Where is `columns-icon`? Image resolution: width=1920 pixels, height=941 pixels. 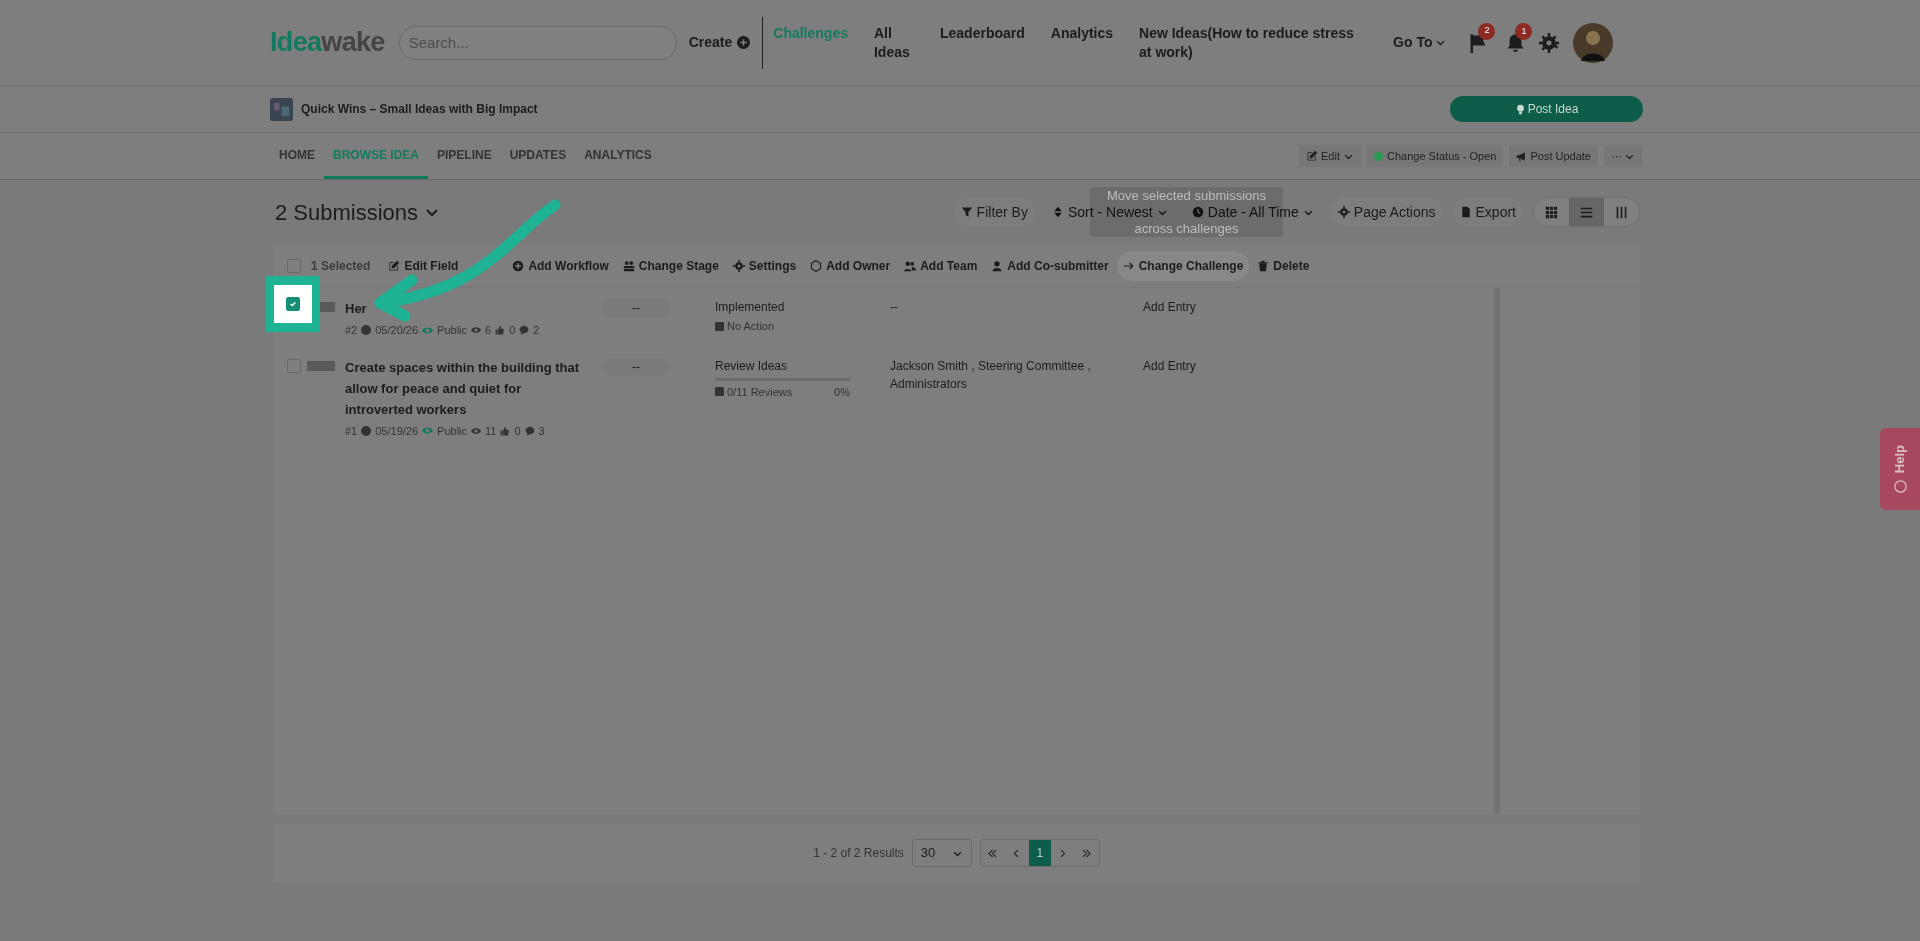
columns-icon is located at coordinates (1621, 212).